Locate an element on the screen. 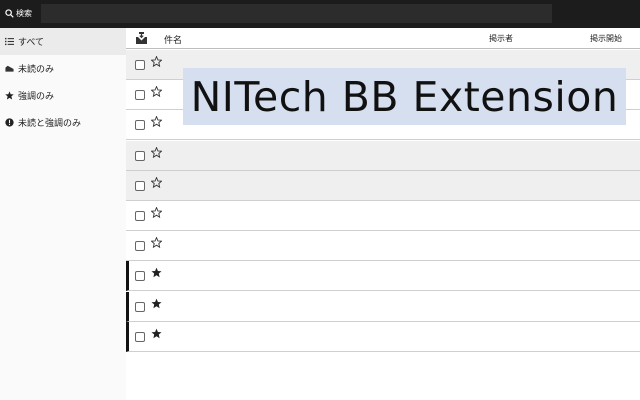 Image resolution: width=640 pixels, height=400 pixels. mail-icon is located at coordinates (141, 38).